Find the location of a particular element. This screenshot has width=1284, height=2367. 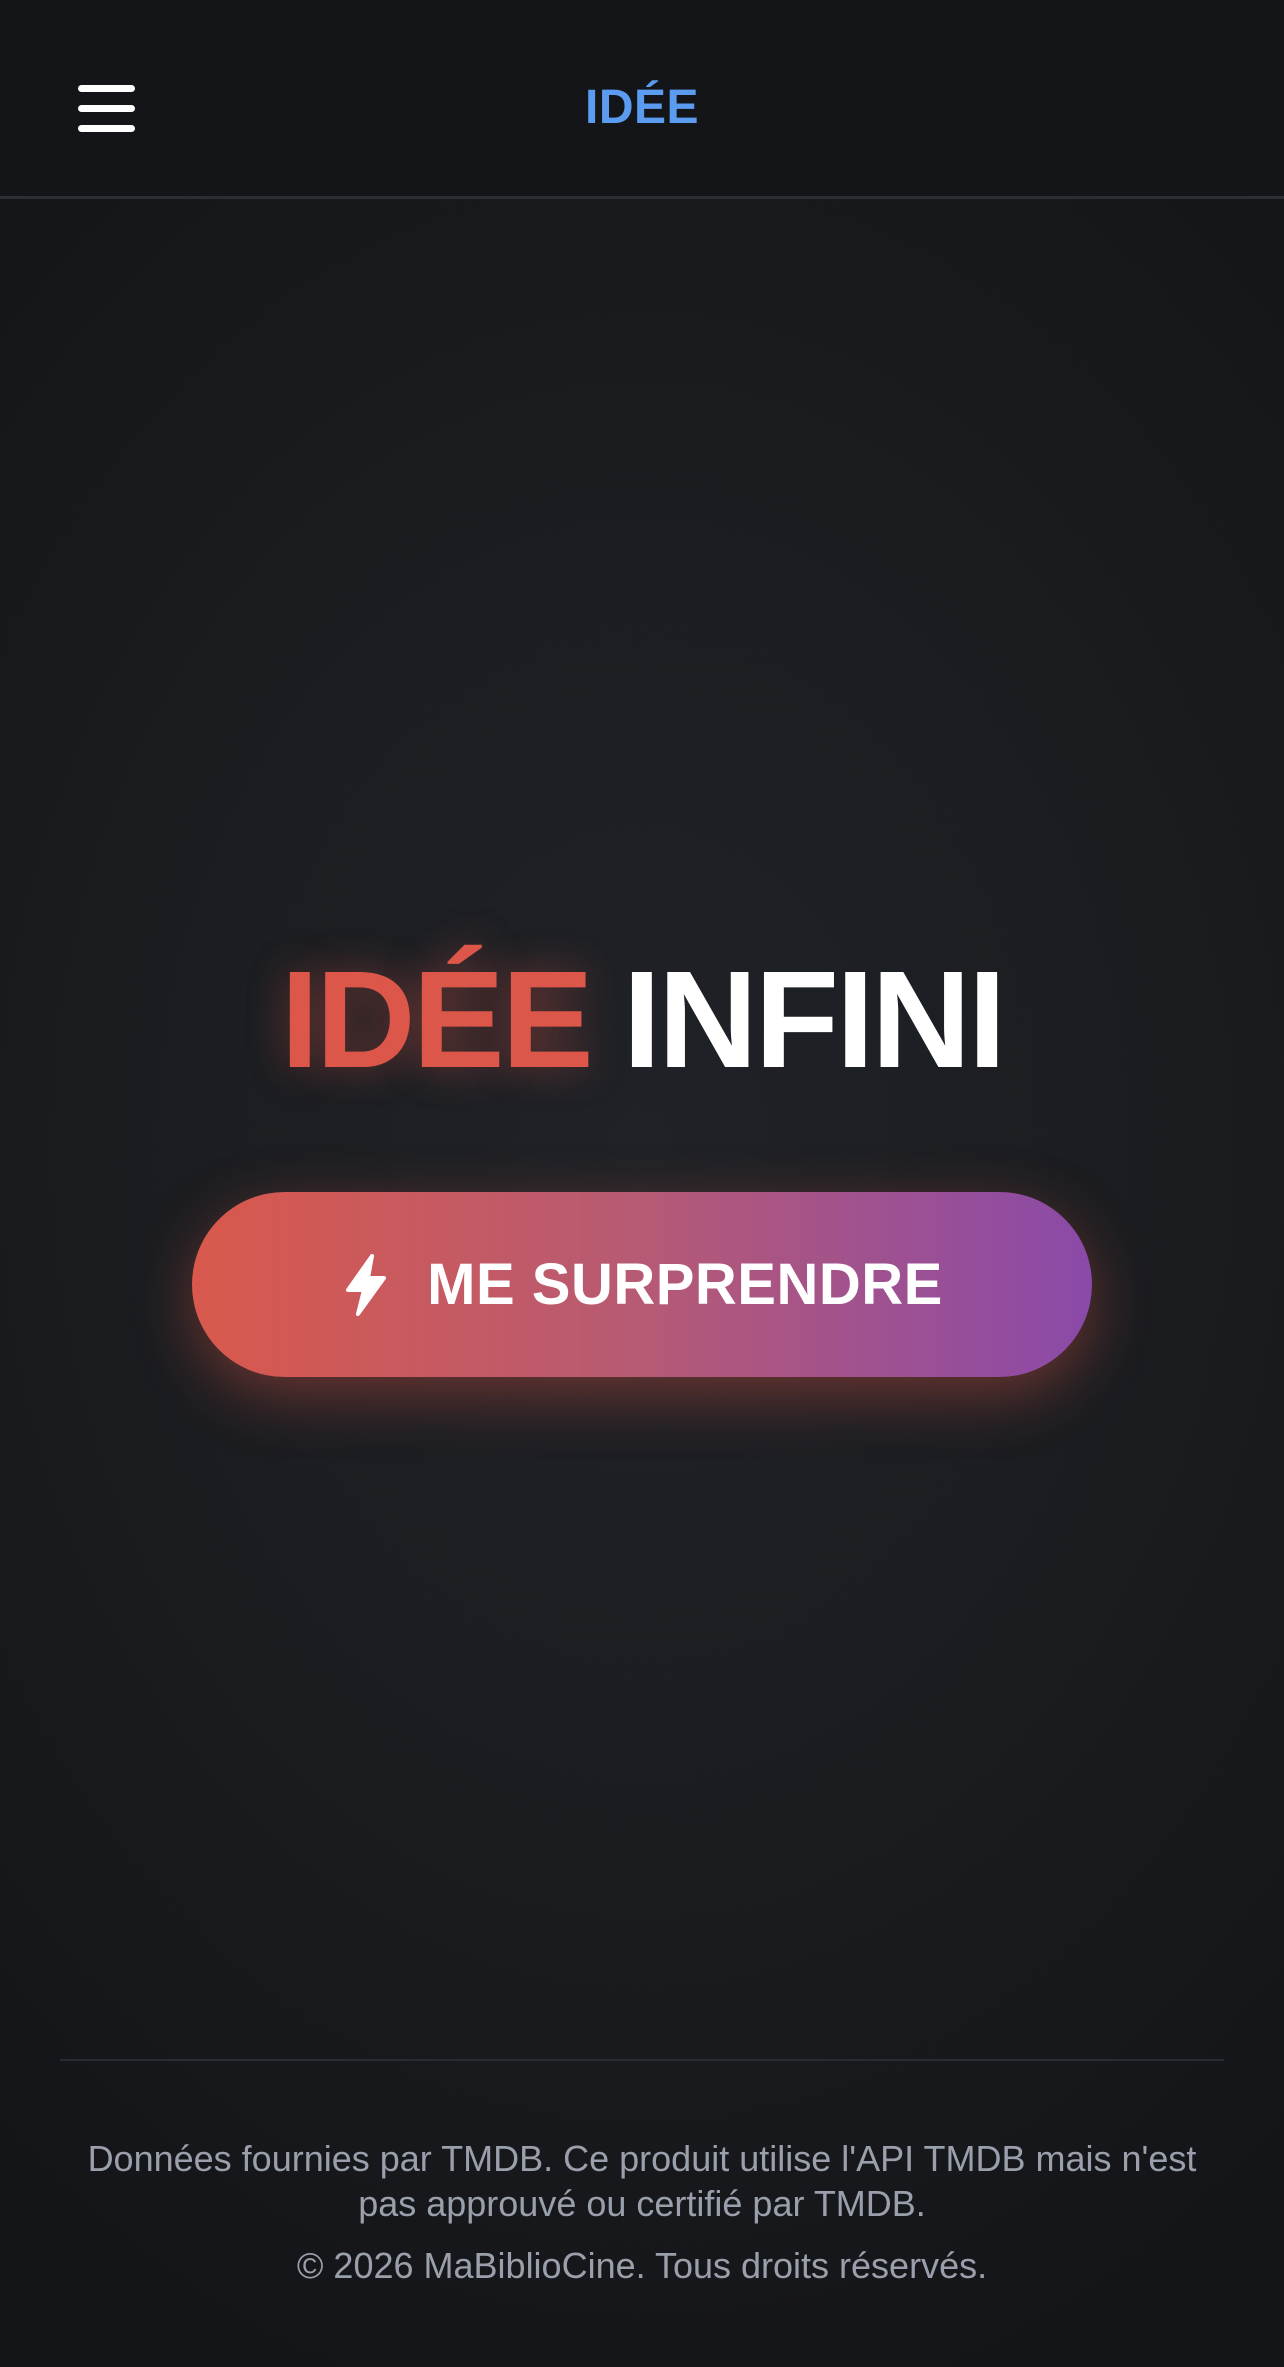

top-app-bar: IDÉE is located at coordinates (642, 99).